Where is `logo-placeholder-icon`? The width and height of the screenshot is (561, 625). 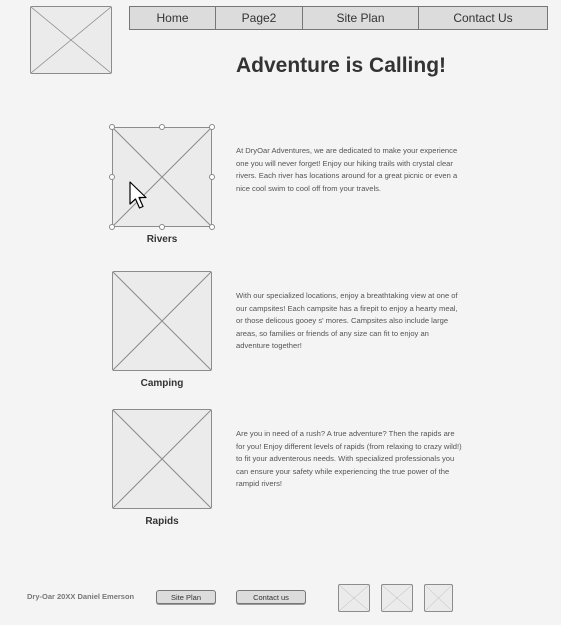 logo-placeholder-icon is located at coordinates (71, 40).